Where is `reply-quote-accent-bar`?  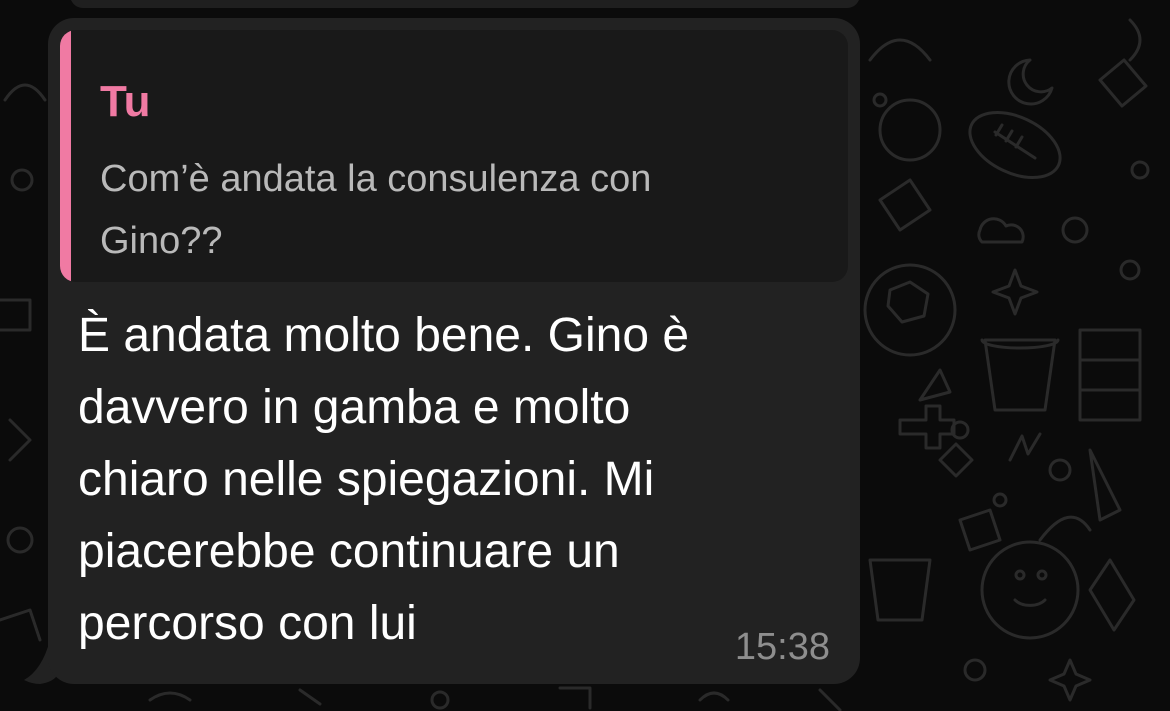 reply-quote-accent-bar is located at coordinates (65, 156).